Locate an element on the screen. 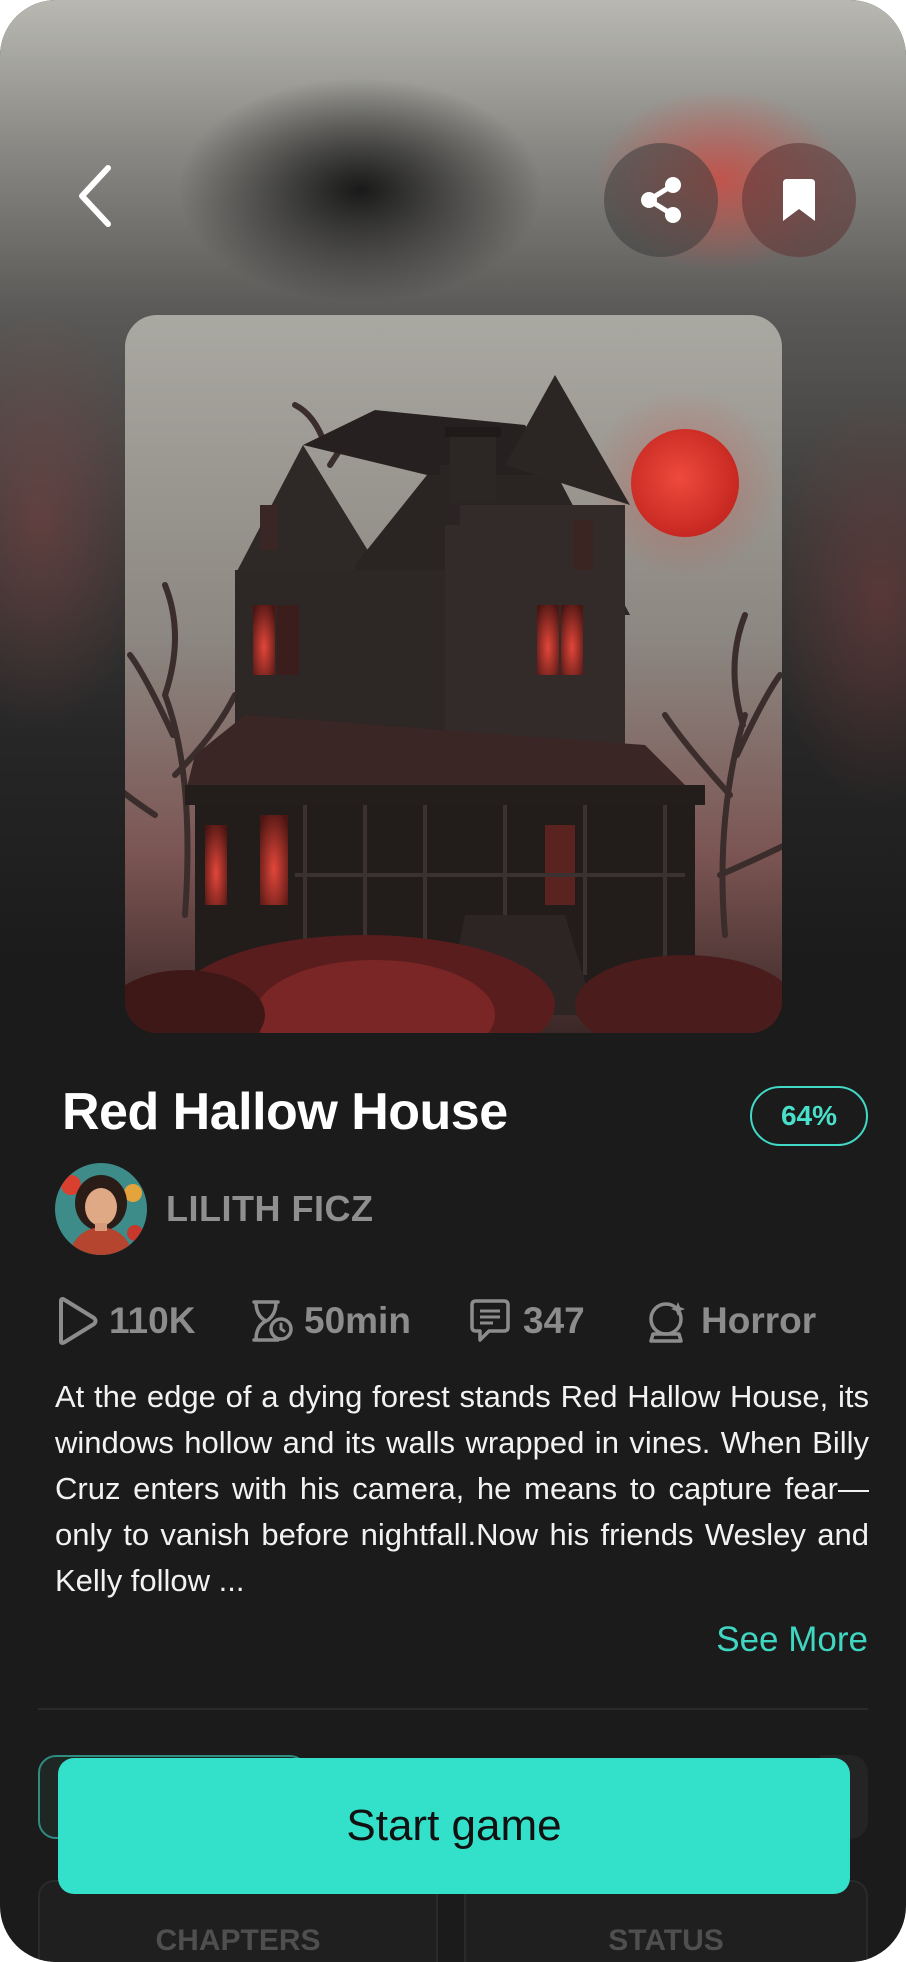 The image size is (906, 1962). start-game-button: Start game is located at coordinates (454, 1826).